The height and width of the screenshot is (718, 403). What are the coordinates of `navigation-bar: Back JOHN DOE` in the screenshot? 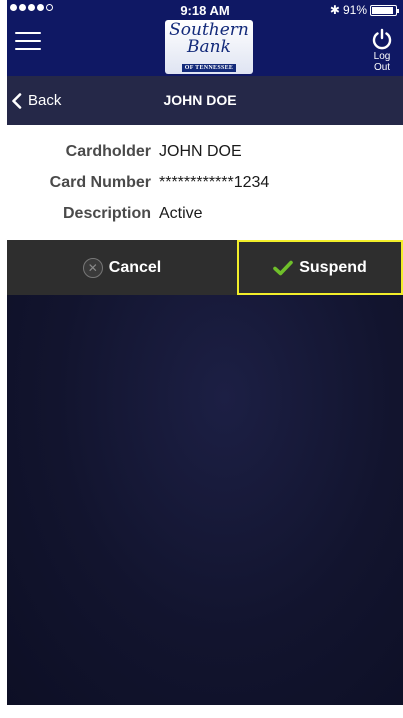 It's located at (205, 100).